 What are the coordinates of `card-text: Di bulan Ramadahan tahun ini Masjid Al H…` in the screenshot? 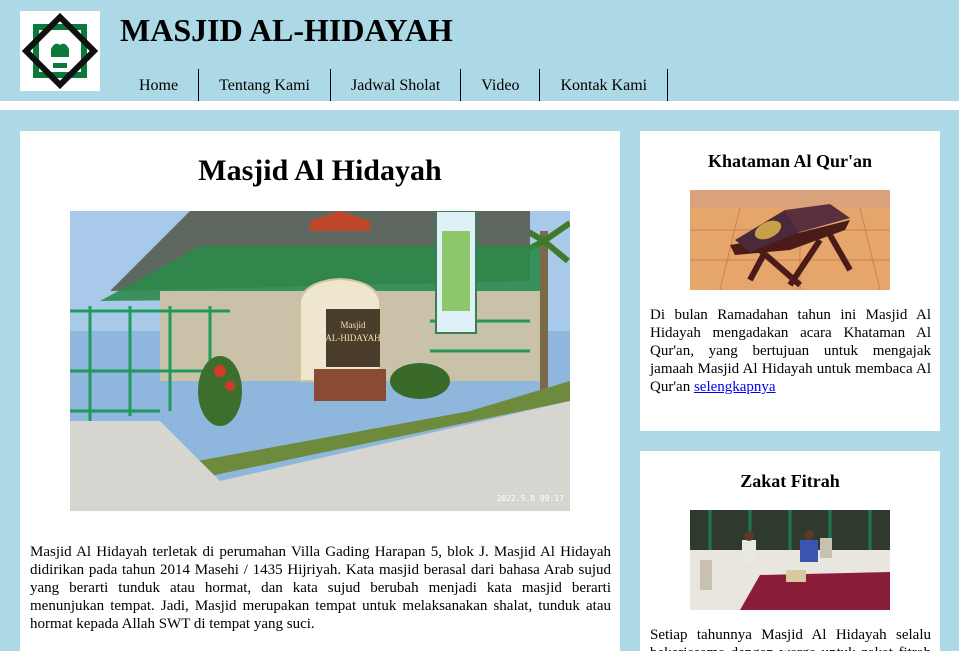 It's located at (790, 351).